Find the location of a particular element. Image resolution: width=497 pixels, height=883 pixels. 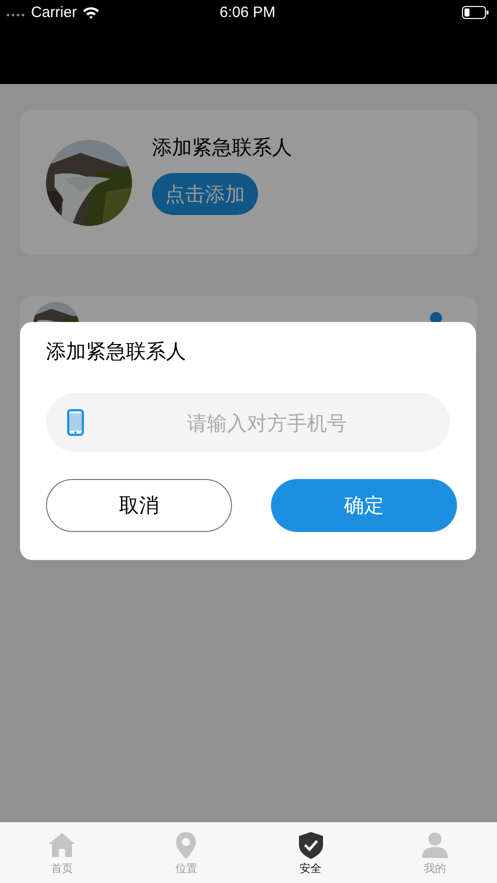

tab-item: 首页 is located at coordinates (62, 853).